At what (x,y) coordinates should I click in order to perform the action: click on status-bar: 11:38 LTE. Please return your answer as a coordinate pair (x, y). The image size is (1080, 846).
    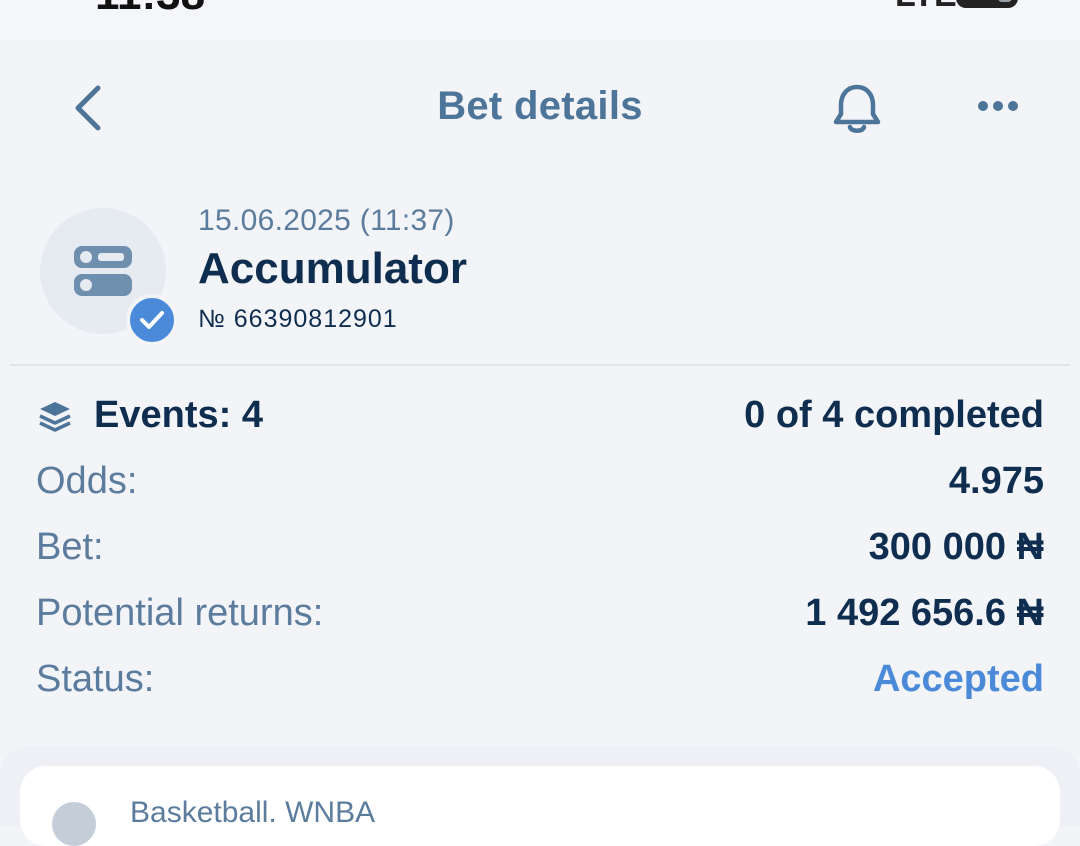
    Looking at the image, I should click on (540, 20).